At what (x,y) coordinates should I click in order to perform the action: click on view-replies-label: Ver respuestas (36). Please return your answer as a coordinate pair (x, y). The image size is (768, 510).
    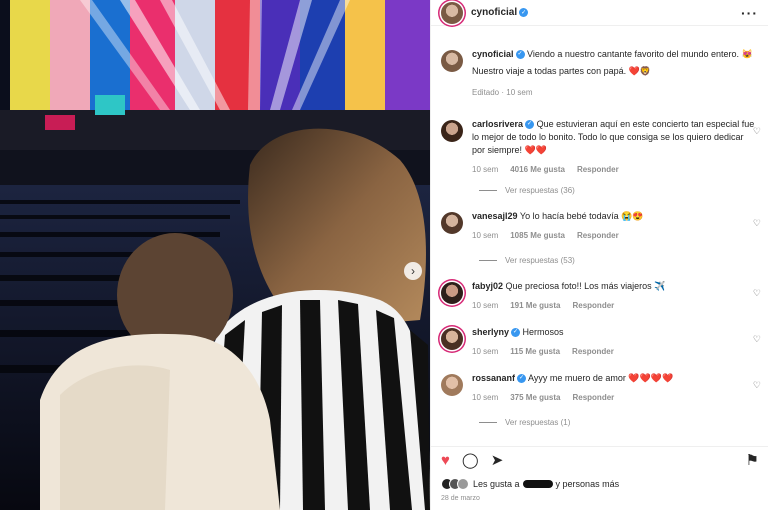
    Looking at the image, I should click on (540, 190).